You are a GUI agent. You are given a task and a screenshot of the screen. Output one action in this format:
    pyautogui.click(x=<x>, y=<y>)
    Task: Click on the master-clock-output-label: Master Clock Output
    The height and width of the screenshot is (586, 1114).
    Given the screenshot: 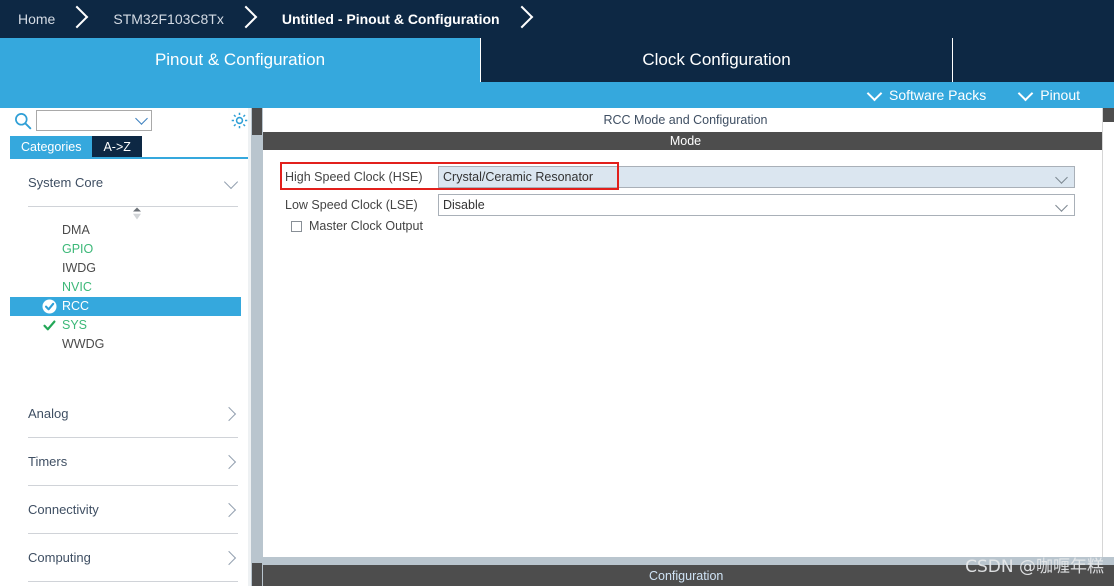 What is the action you would take?
    pyautogui.click(x=366, y=226)
    